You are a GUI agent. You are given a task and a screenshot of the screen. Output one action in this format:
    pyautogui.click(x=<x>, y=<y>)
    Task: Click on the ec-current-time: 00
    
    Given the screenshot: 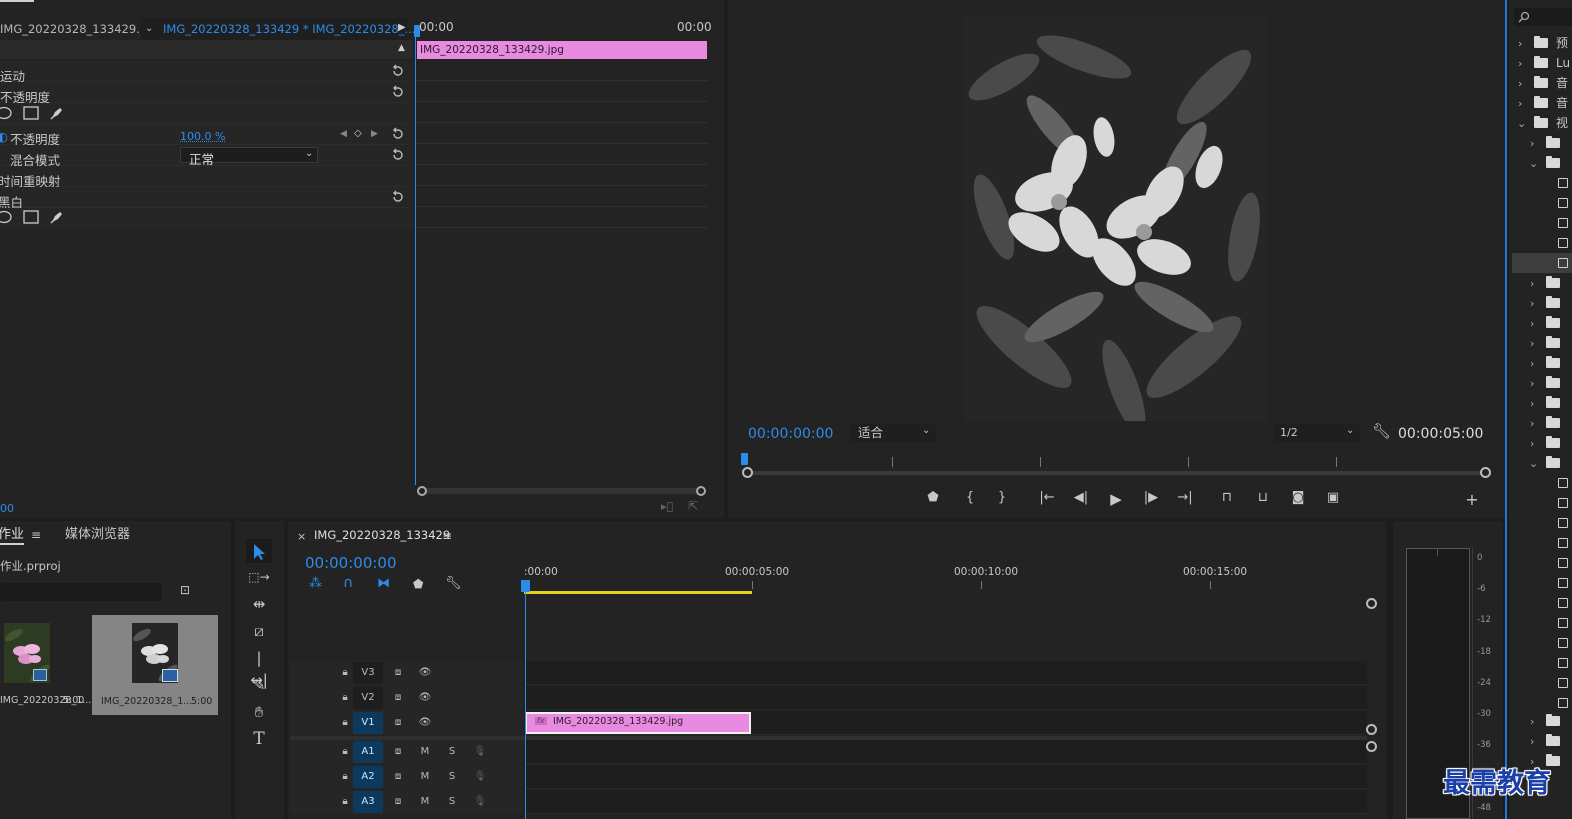 What is the action you would take?
    pyautogui.click(x=7, y=508)
    